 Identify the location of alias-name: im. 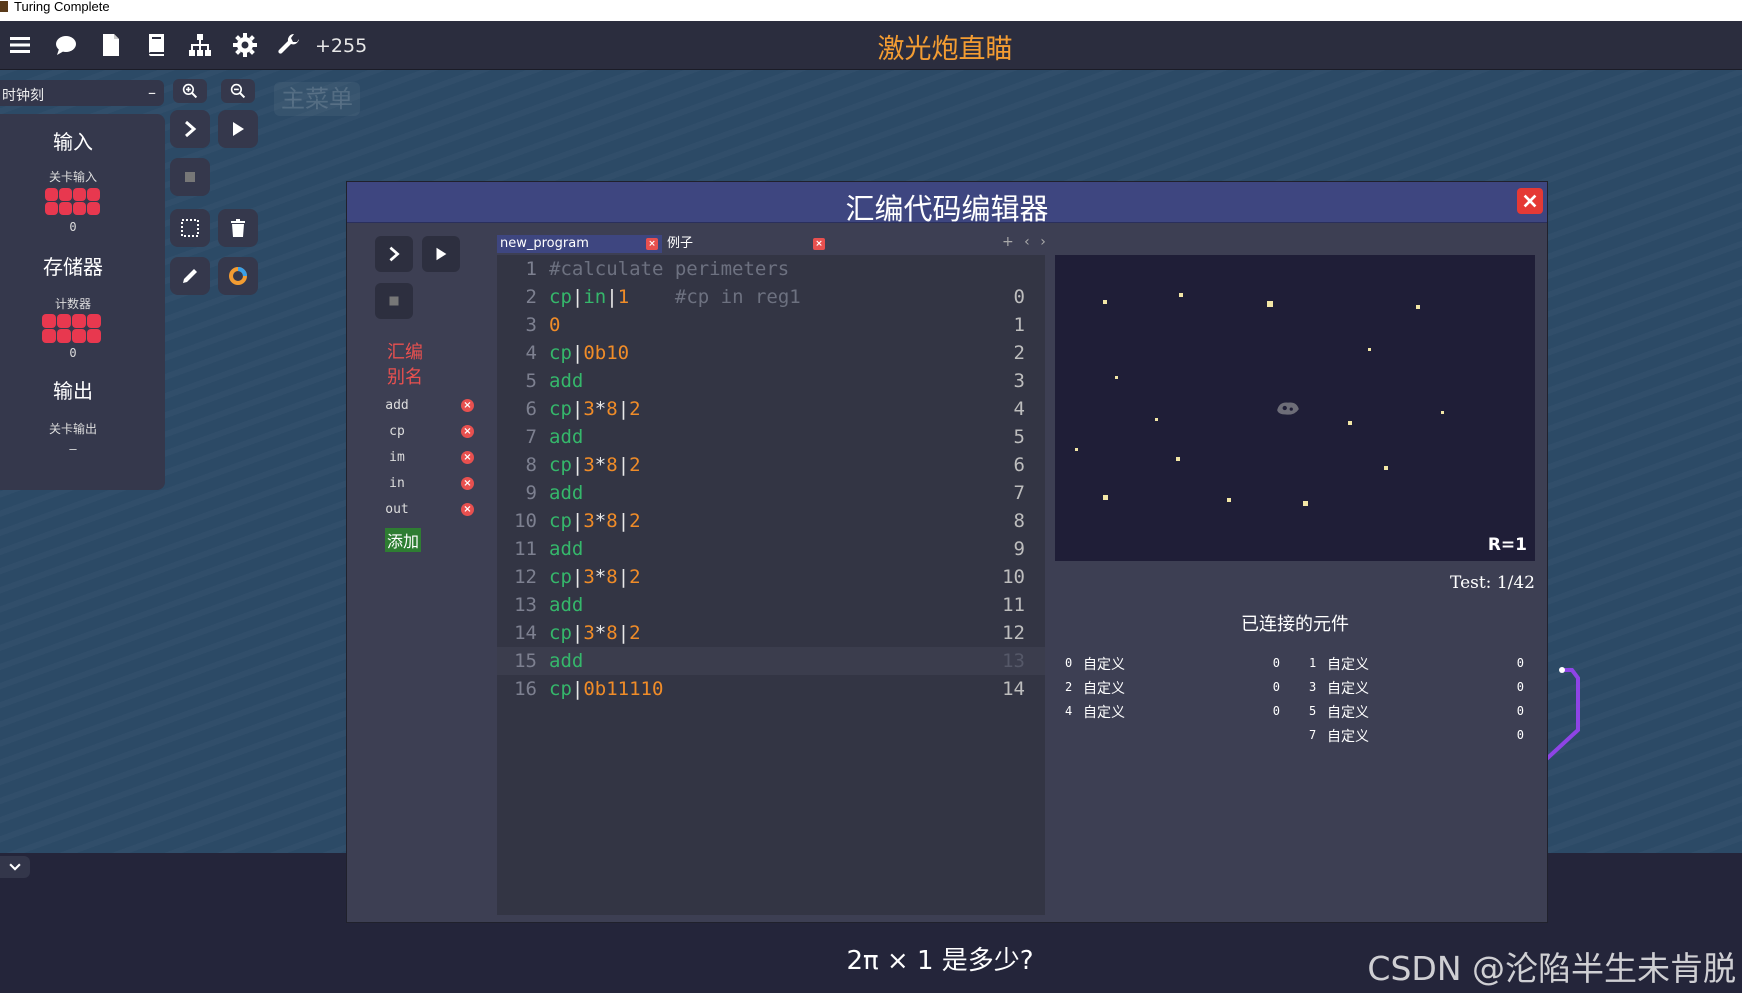
(397, 457).